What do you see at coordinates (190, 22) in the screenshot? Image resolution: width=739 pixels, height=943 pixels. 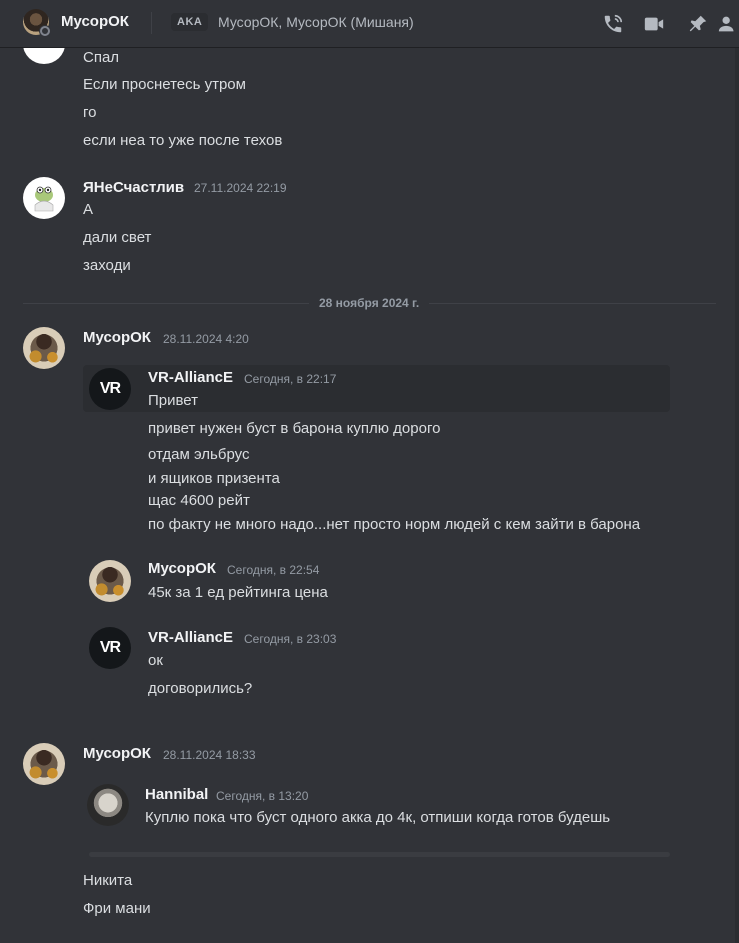 I see `aka-badge: AKA` at bounding box center [190, 22].